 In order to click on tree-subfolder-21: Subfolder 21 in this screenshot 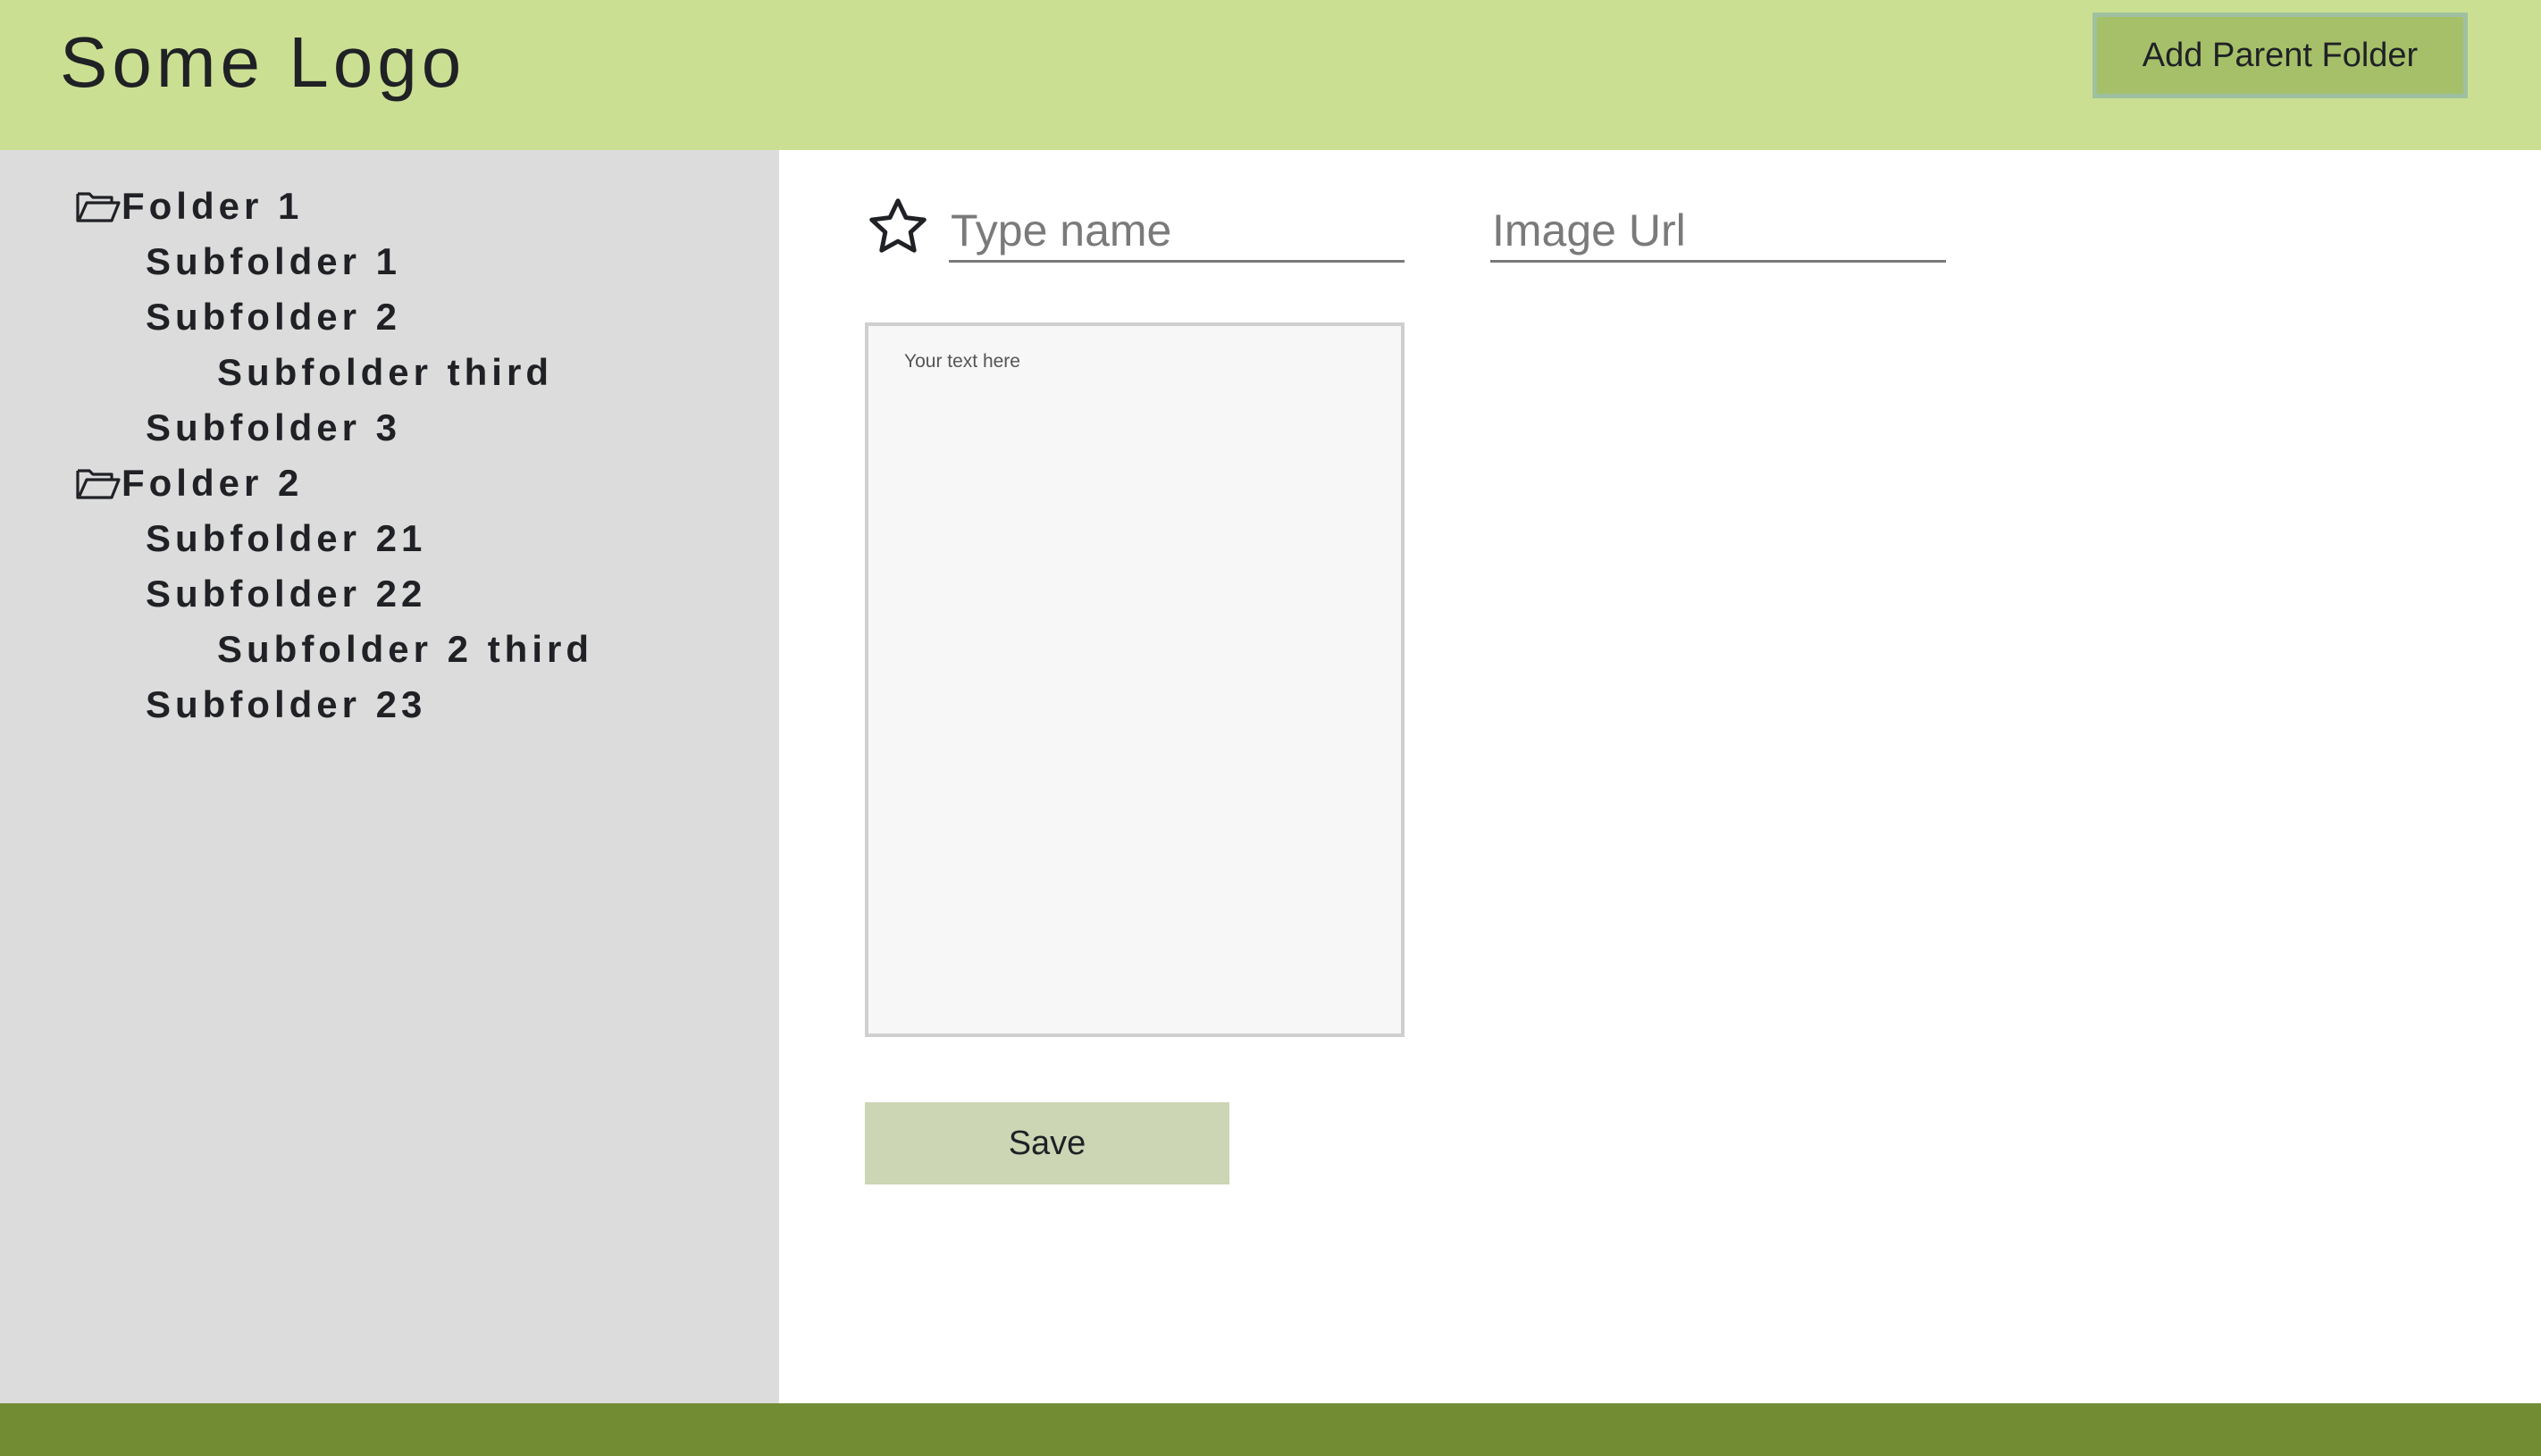, I will do `click(286, 538)`.